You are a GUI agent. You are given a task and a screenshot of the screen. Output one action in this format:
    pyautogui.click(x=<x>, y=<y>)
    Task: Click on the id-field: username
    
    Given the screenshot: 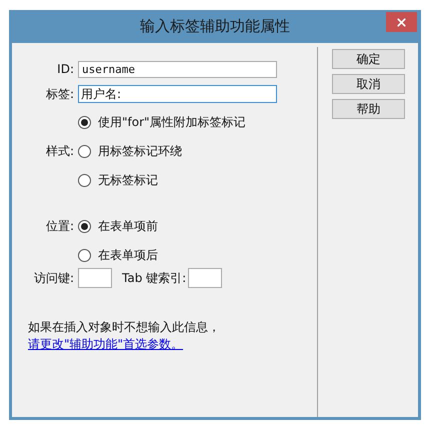 What is the action you would take?
    pyautogui.click(x=177, y=69)
    